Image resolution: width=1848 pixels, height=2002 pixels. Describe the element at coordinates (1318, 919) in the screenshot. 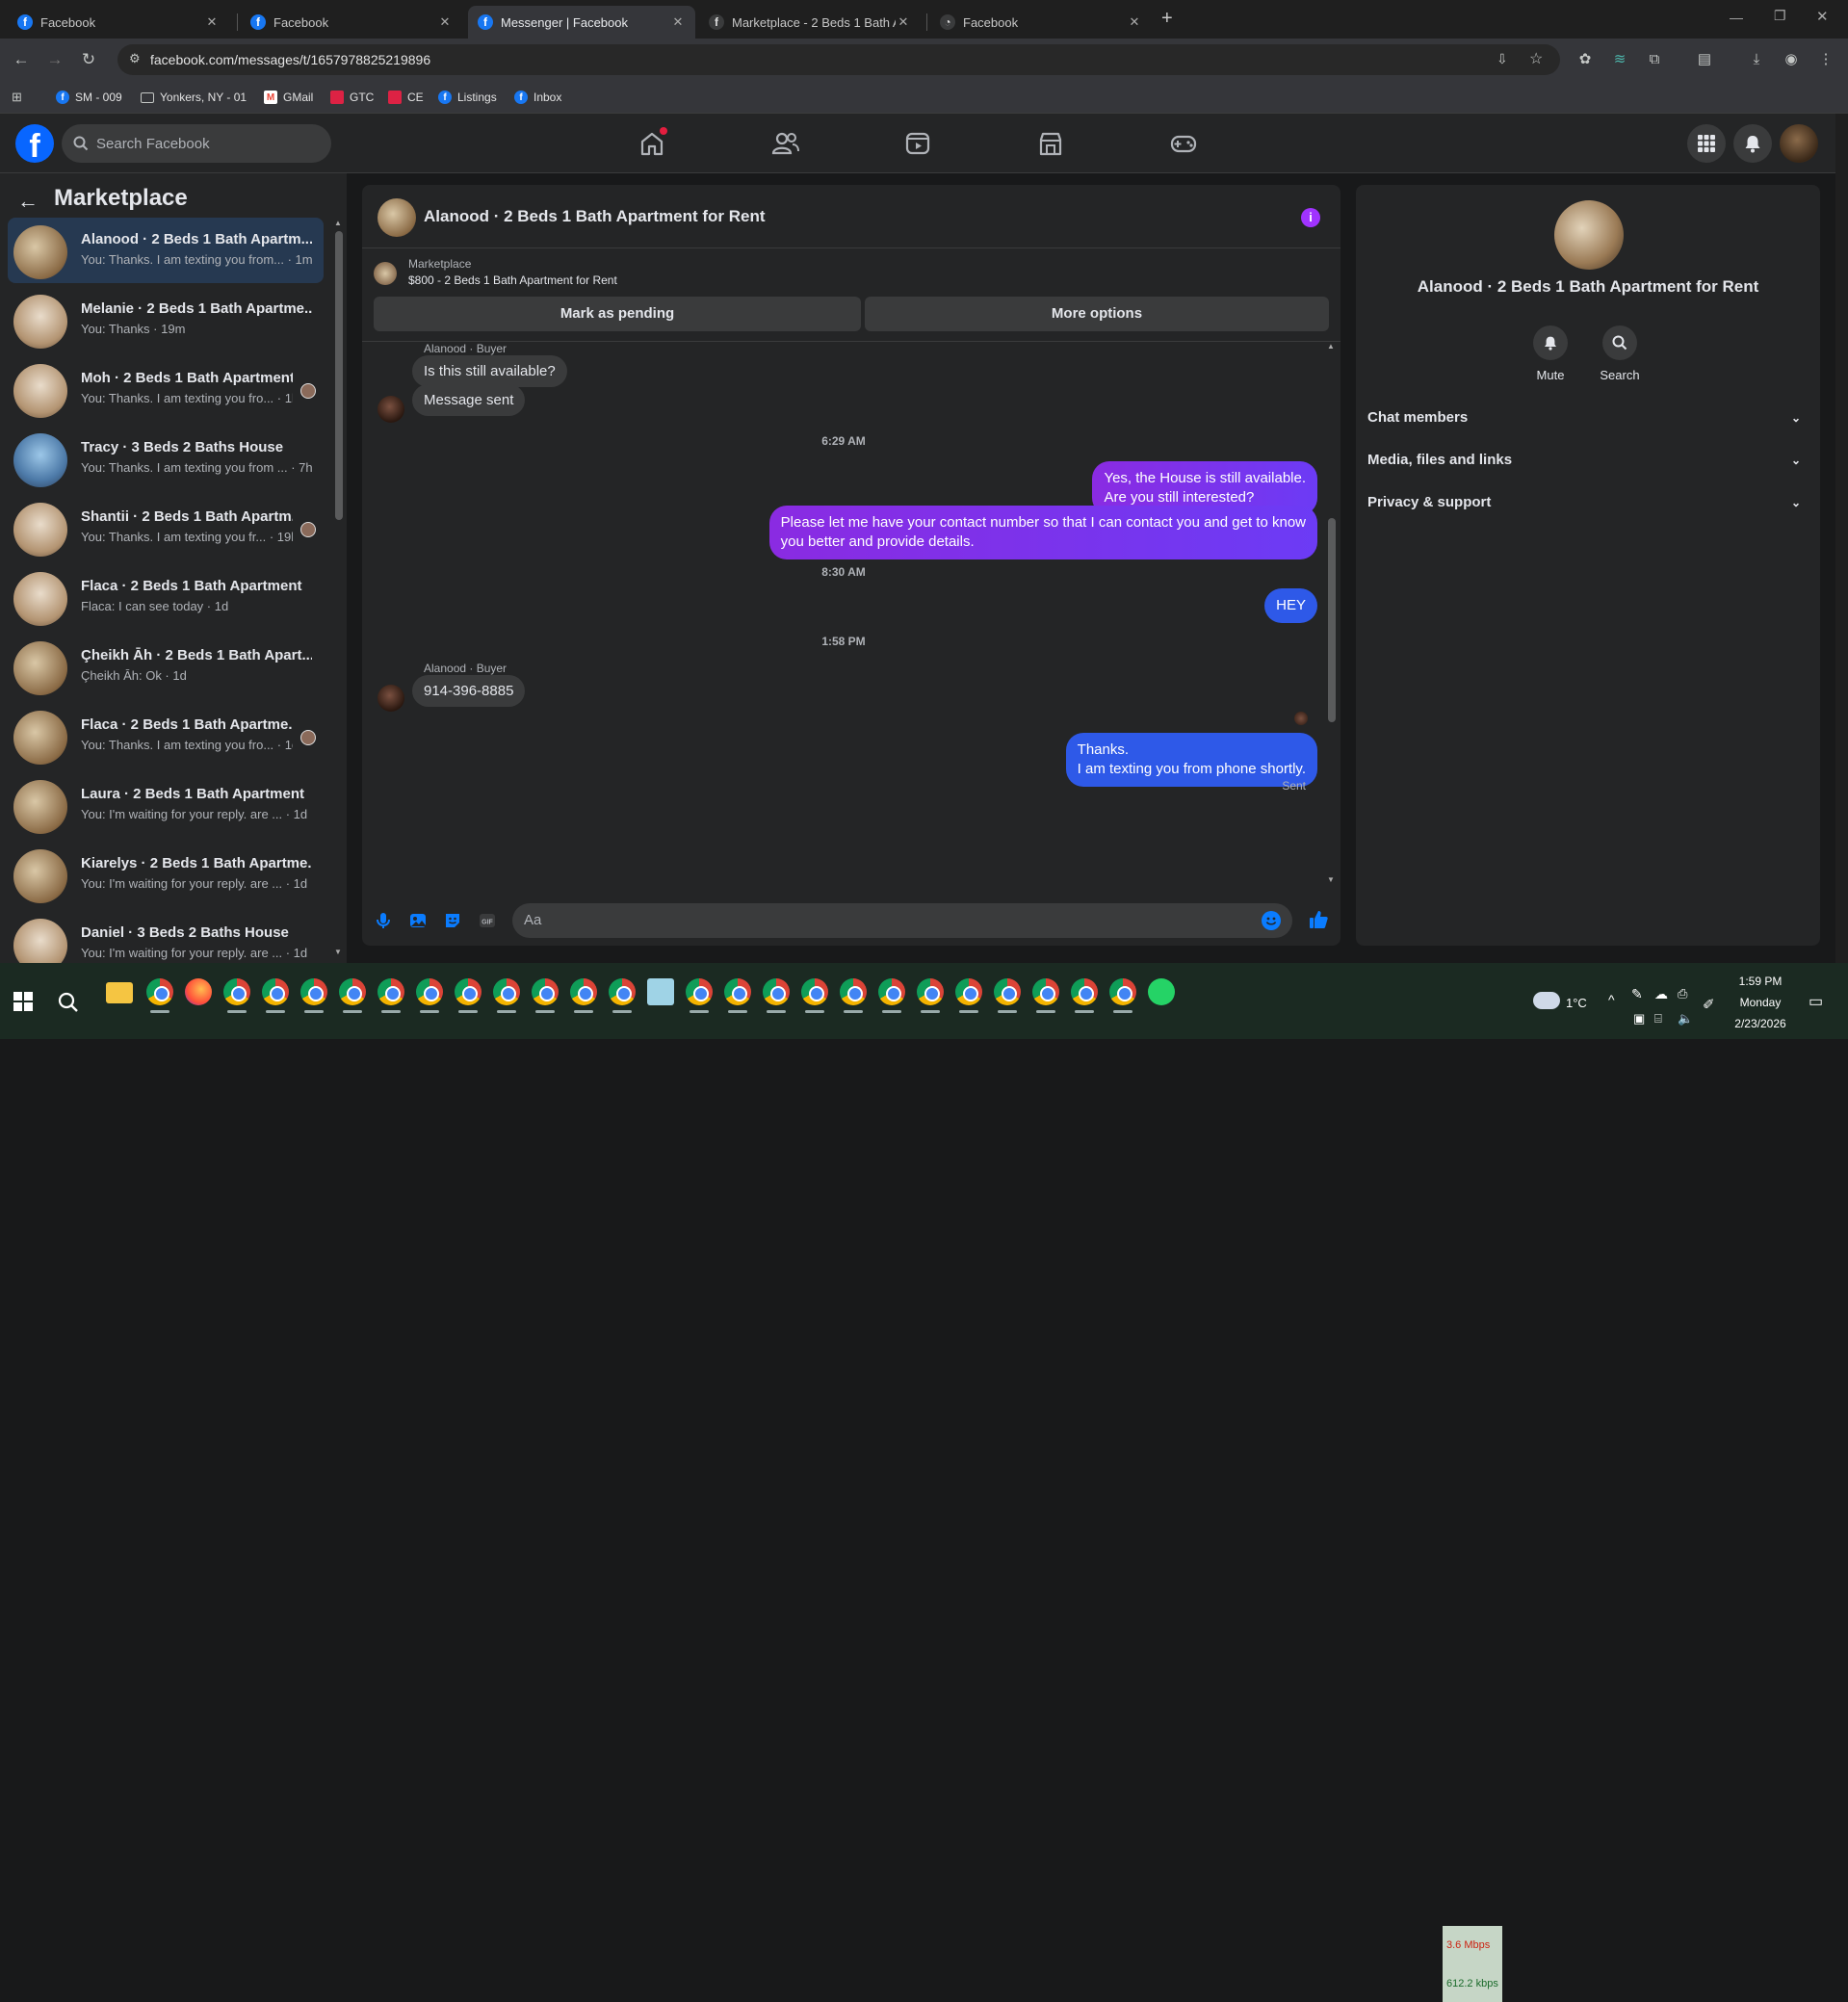

I see `like-thumbs-up-icon` at that location.